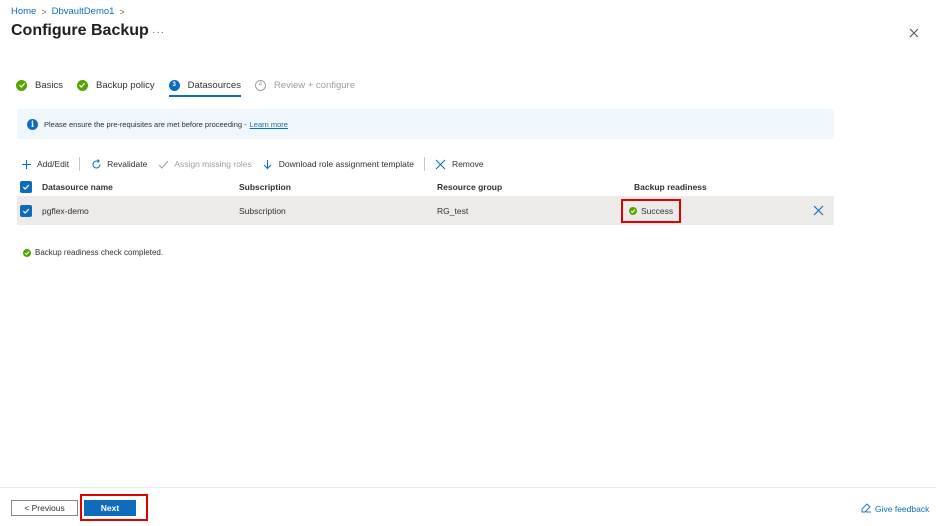 Image resolution: width=936 pixels, height=526 pixels. Describe the element at coordinates (866, 508) in the screenshot. I see `feedback-icon` at that location.